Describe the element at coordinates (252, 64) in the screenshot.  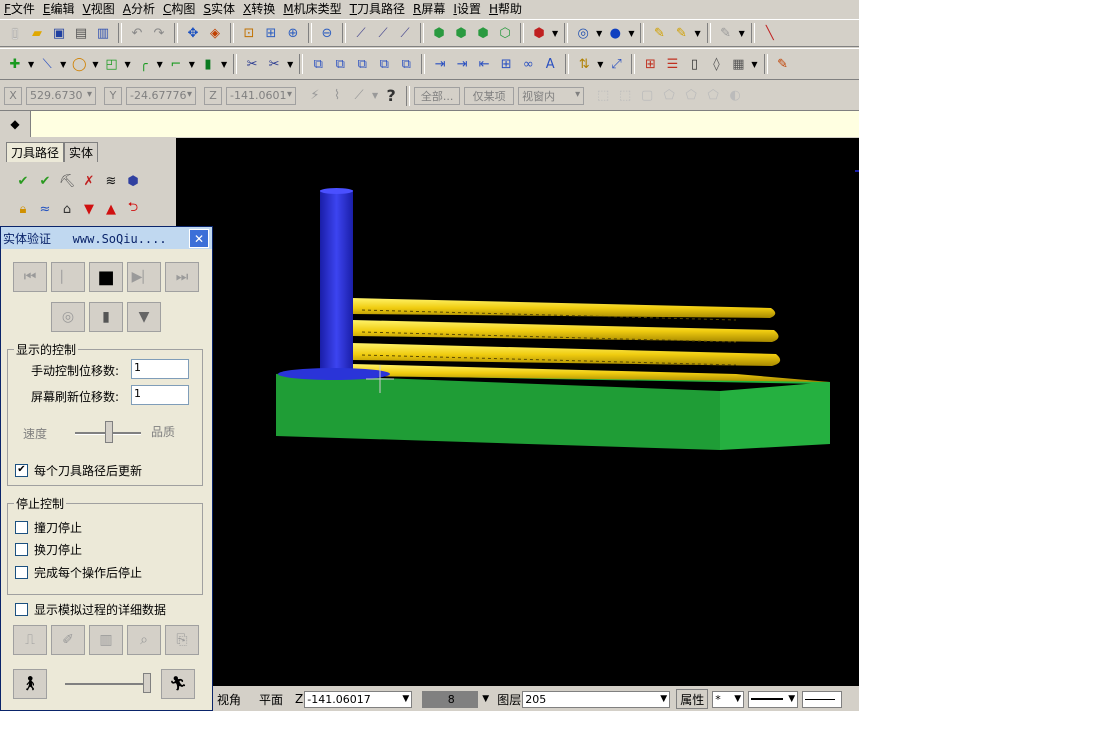
I see `trim-break-icon: ✂` at that location.